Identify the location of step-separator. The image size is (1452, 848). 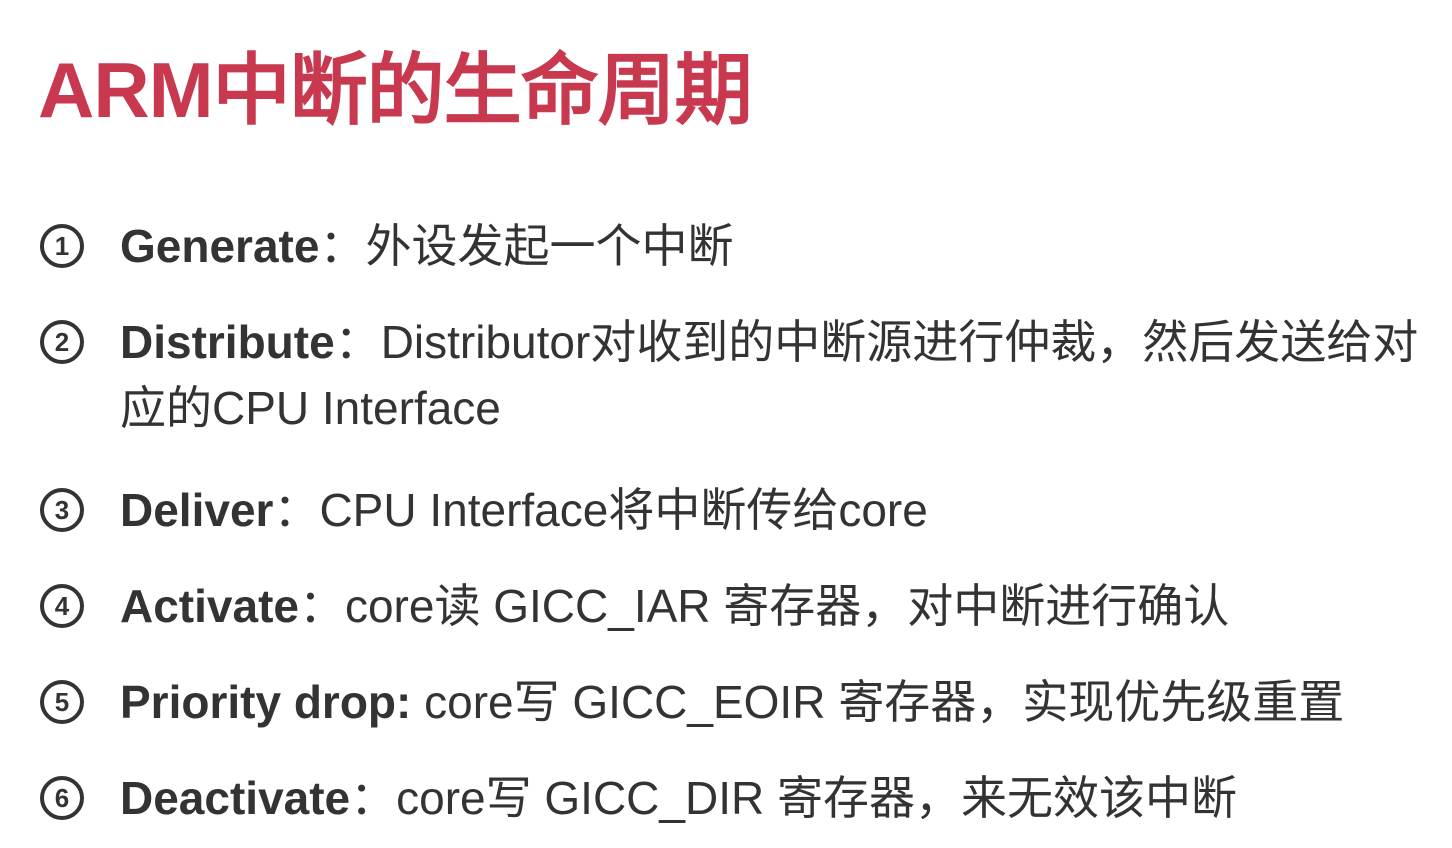
(417, 702).